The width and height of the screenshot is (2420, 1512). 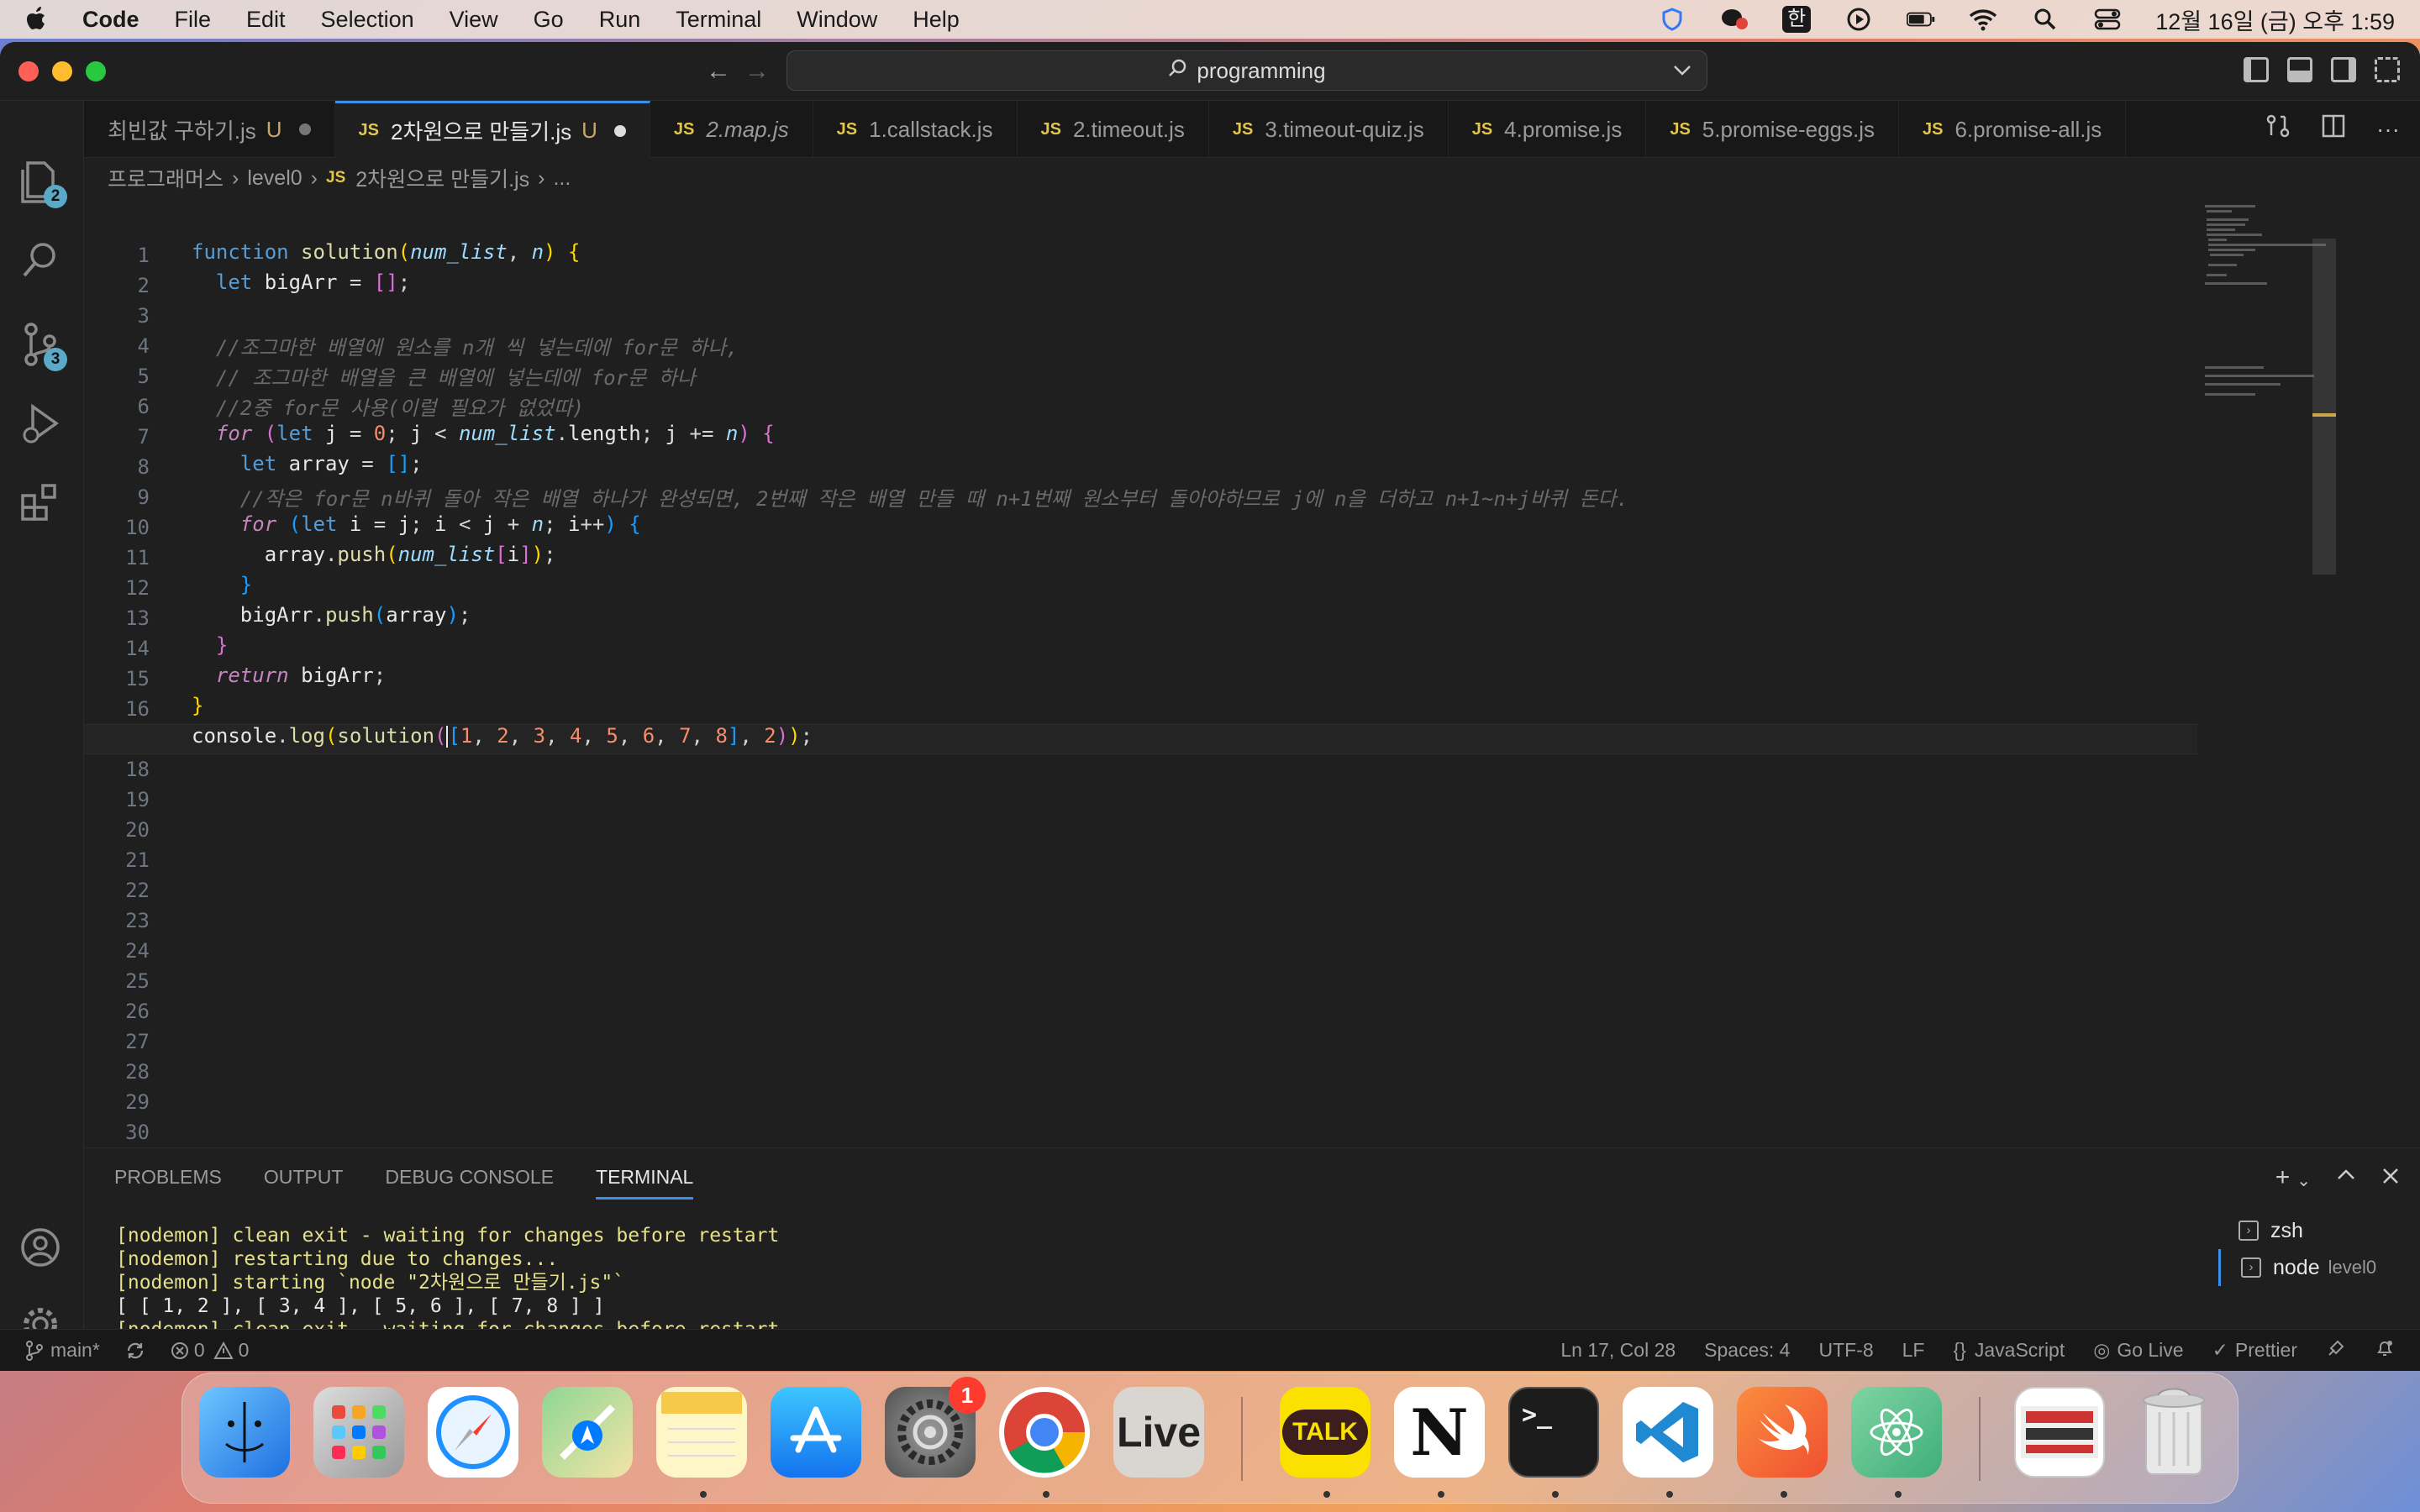 What do you see at coordinates (2045, 19) in the screenshot?
I see `spotlight-search-icon` at bounding box center [2045, 19].